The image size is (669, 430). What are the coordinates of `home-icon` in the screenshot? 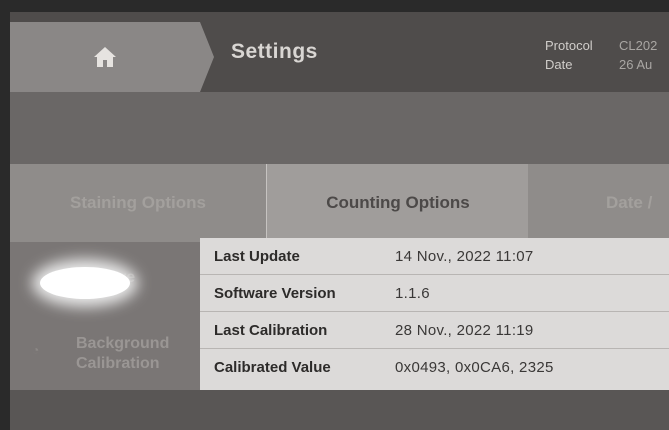 It's located at (105, 57).